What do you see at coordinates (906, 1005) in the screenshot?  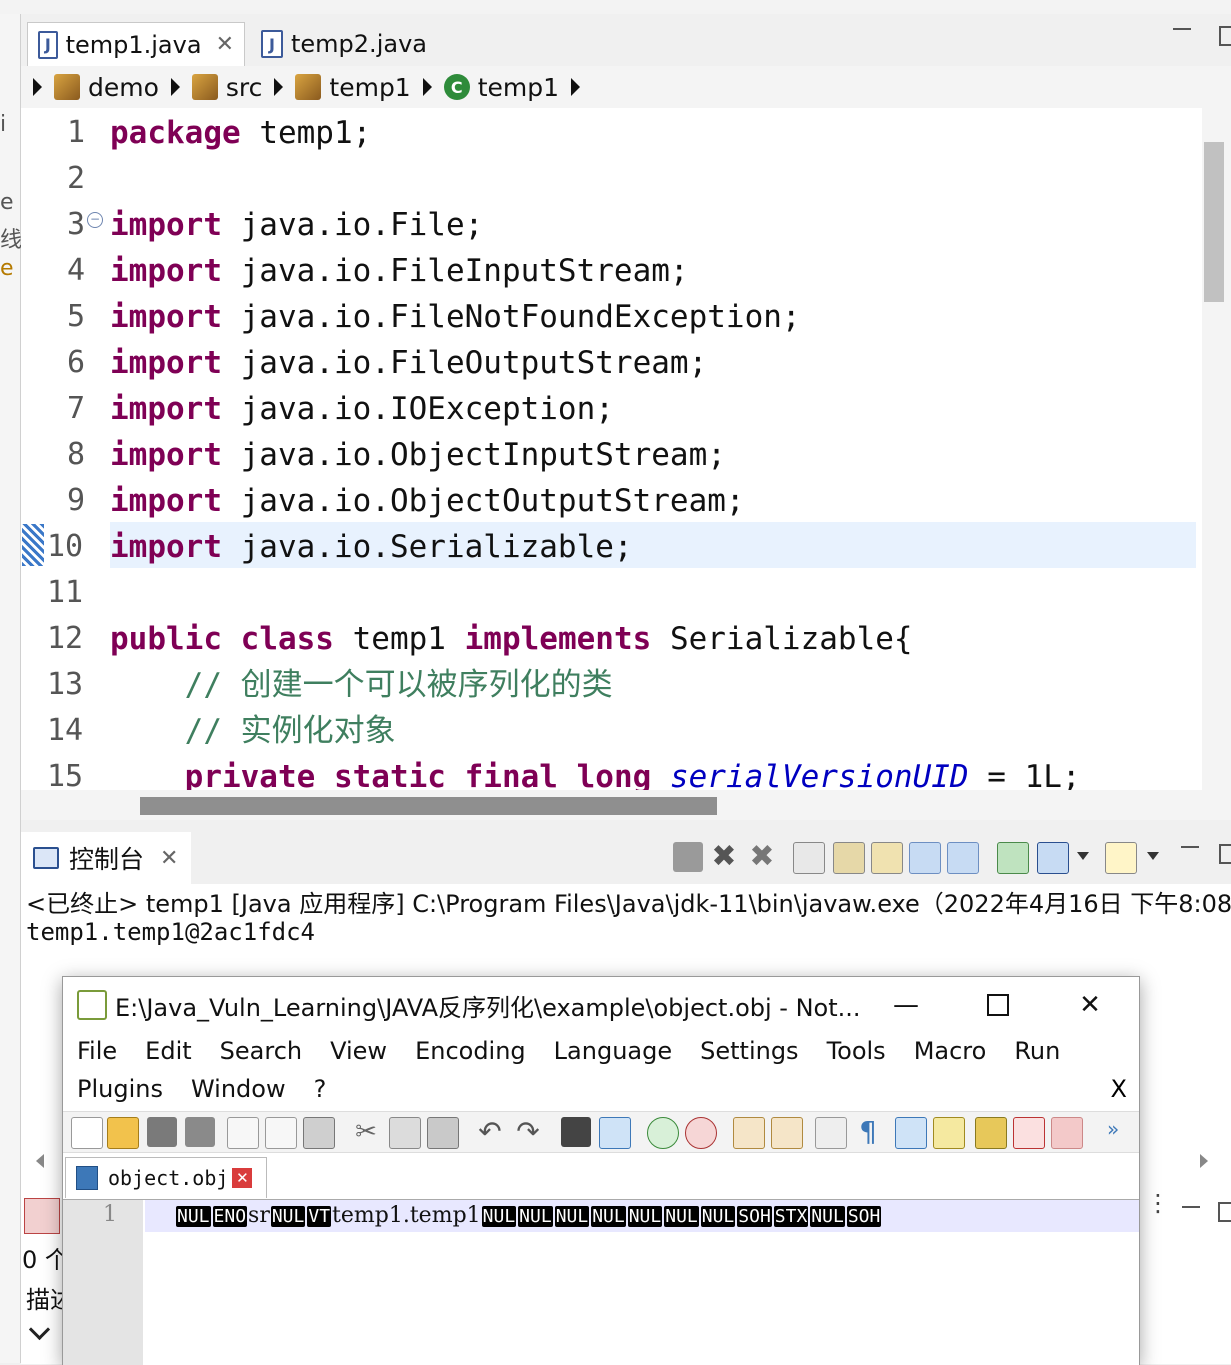 I see `minimize-button: —` at bounding box center [906, 1005].